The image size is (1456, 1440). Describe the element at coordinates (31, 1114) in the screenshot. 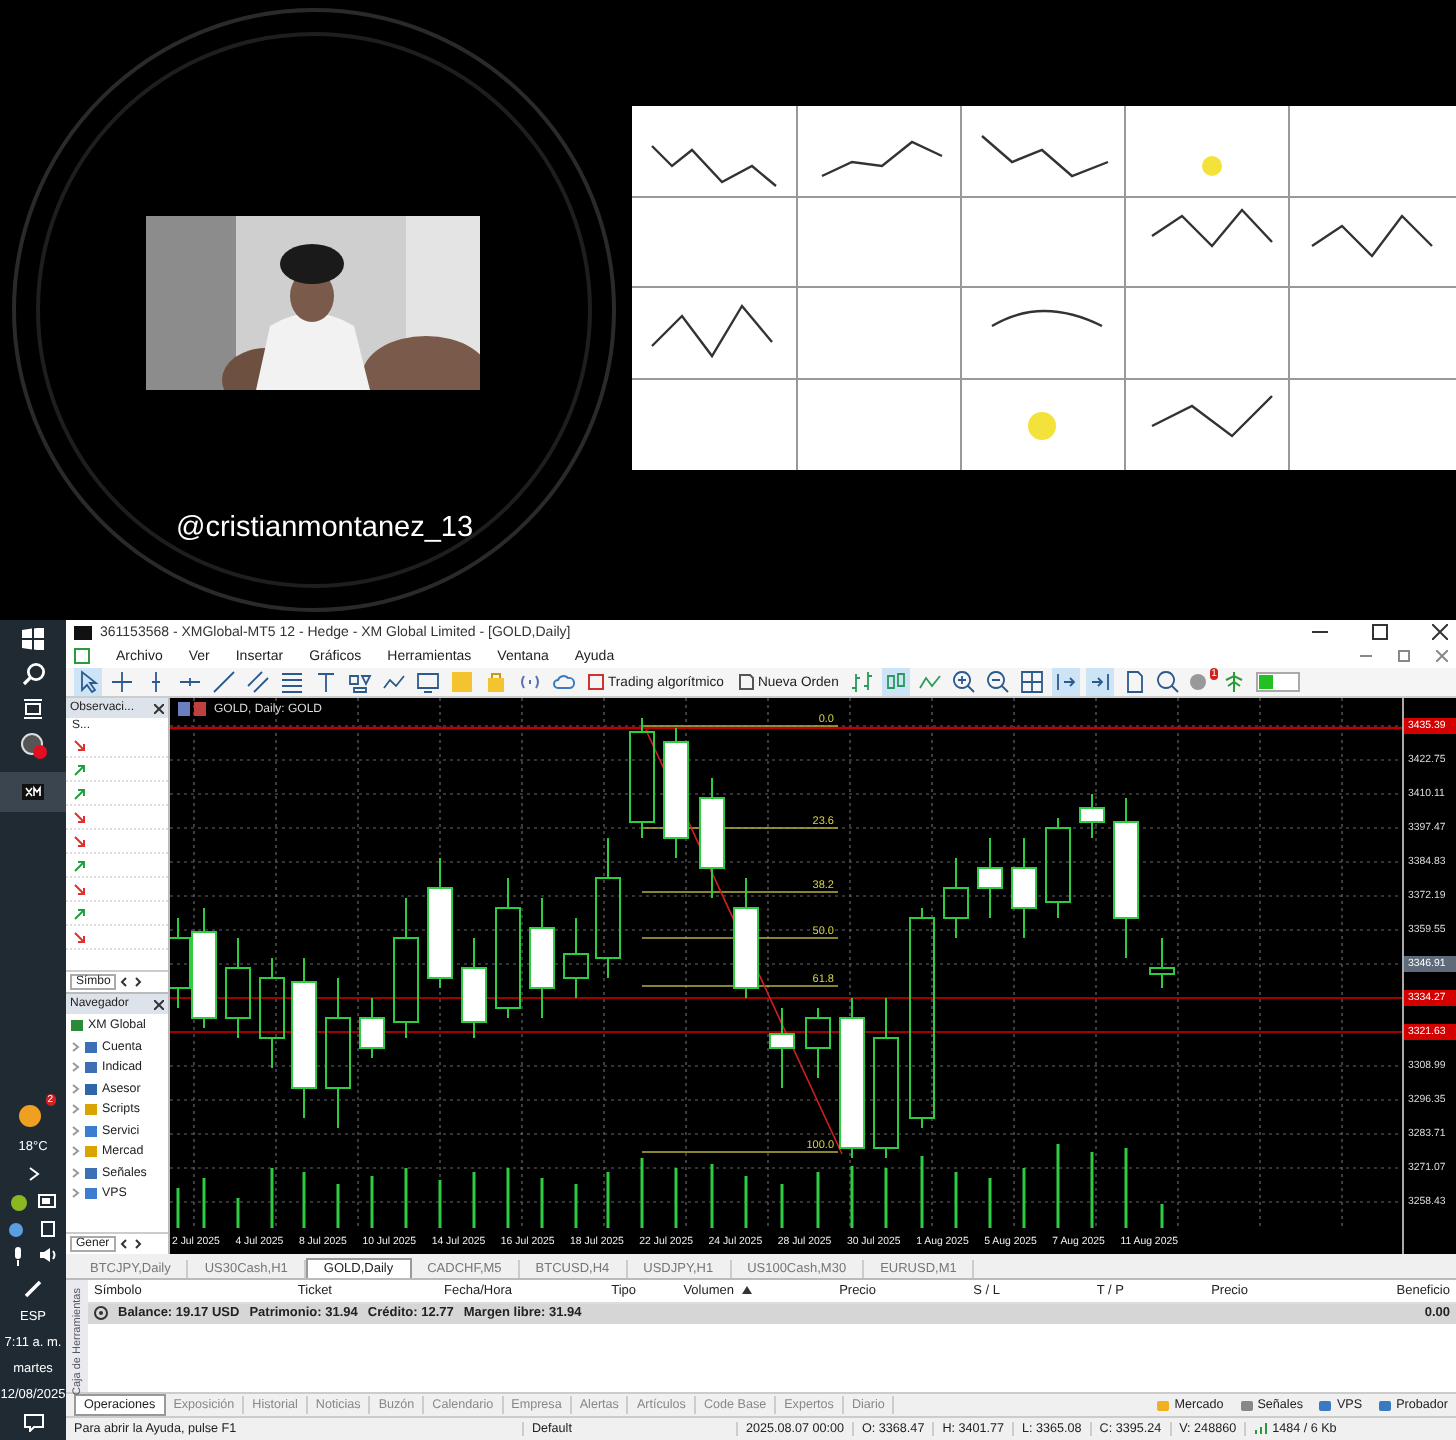

I see `weather-sun-icon` at that location.